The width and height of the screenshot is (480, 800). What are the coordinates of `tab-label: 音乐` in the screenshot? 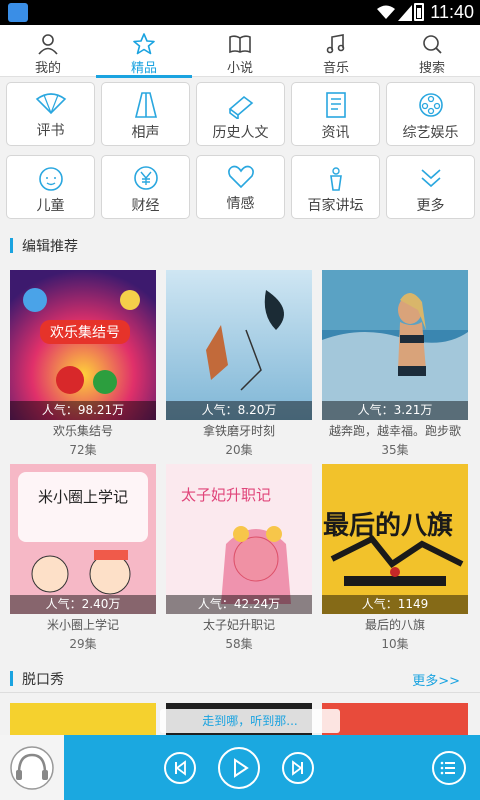 It's located at (335, 68).